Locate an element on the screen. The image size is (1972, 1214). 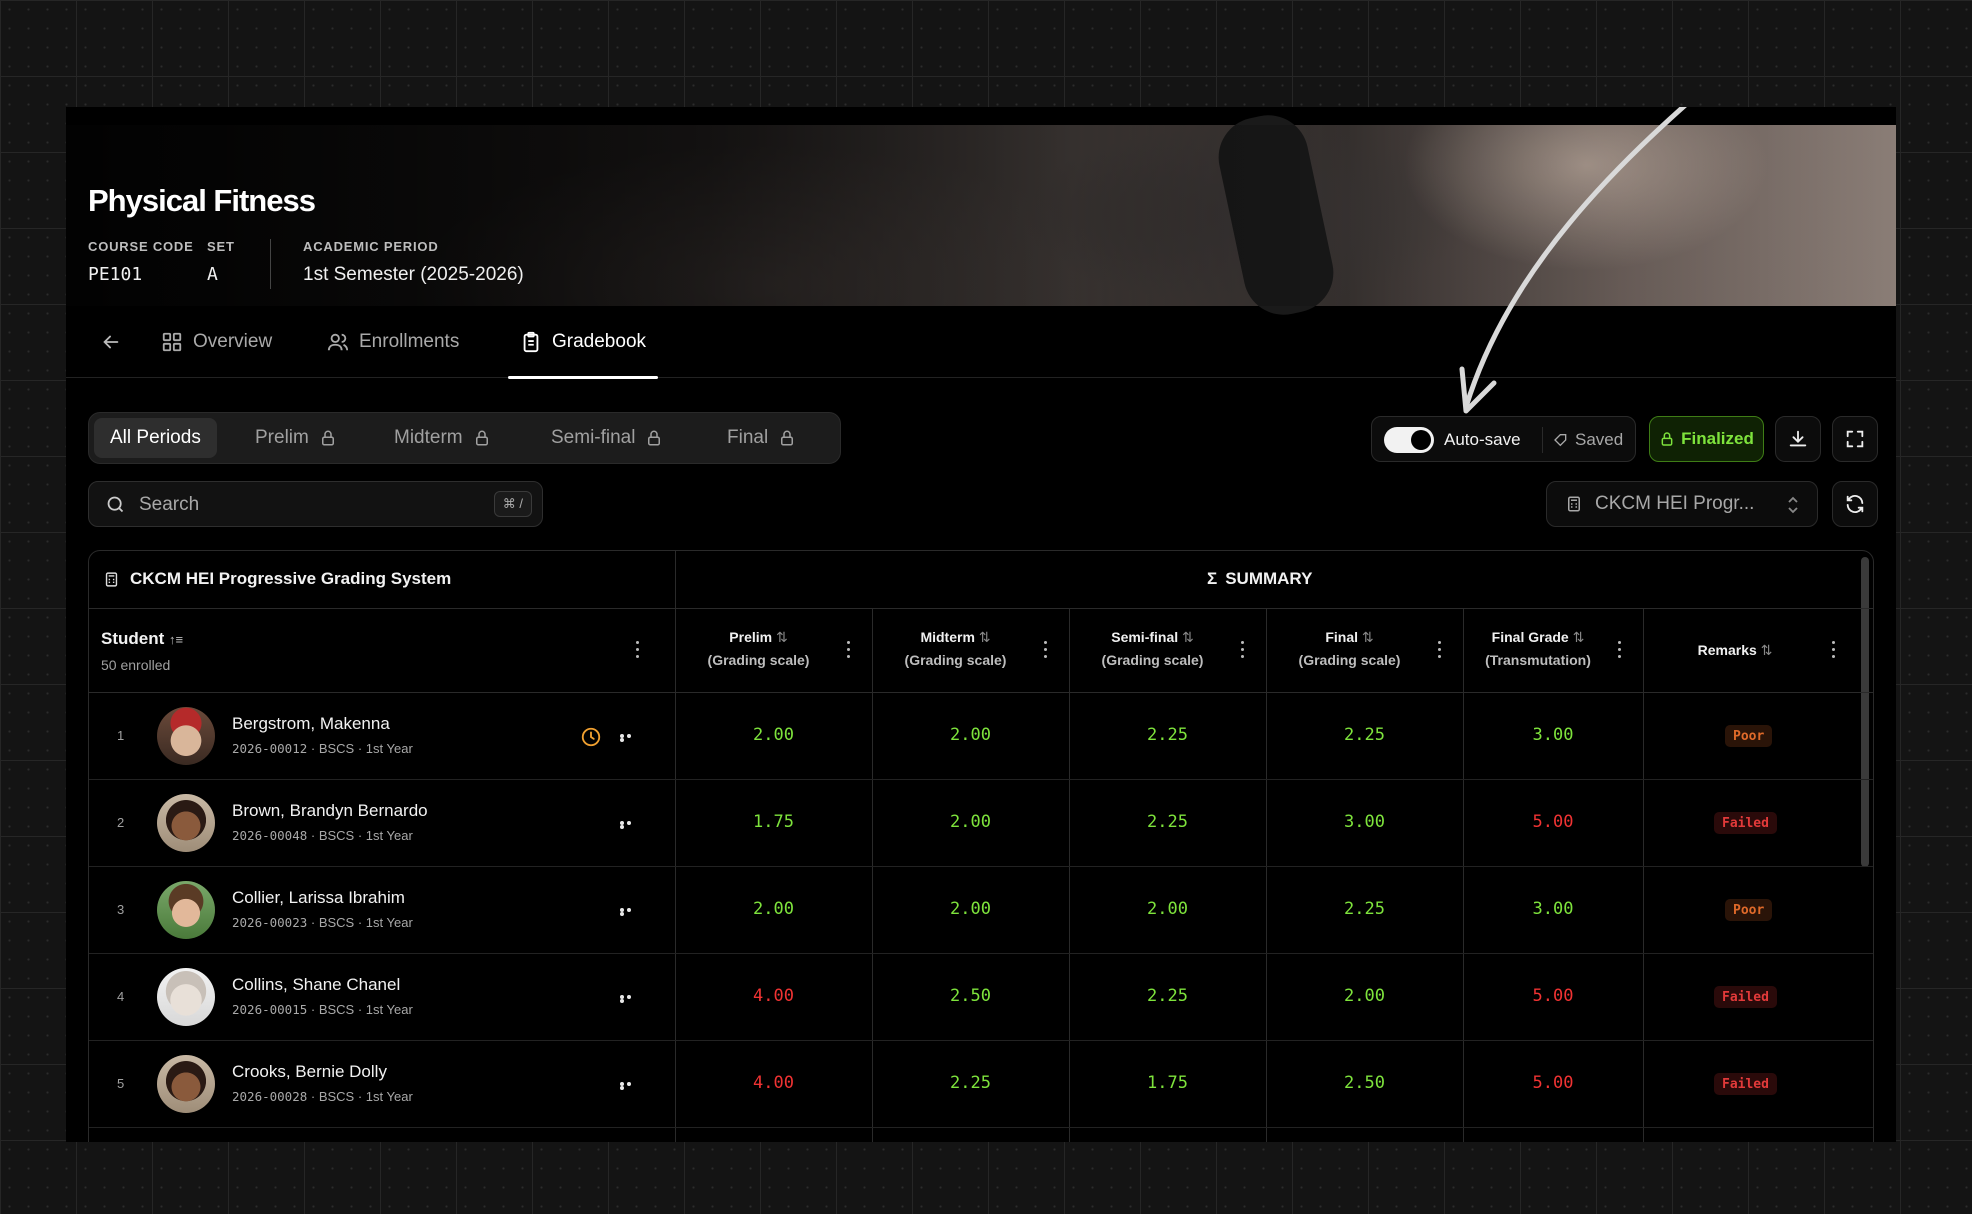
tab-enrollments: Enrollments is located at coordinates (393, 342).